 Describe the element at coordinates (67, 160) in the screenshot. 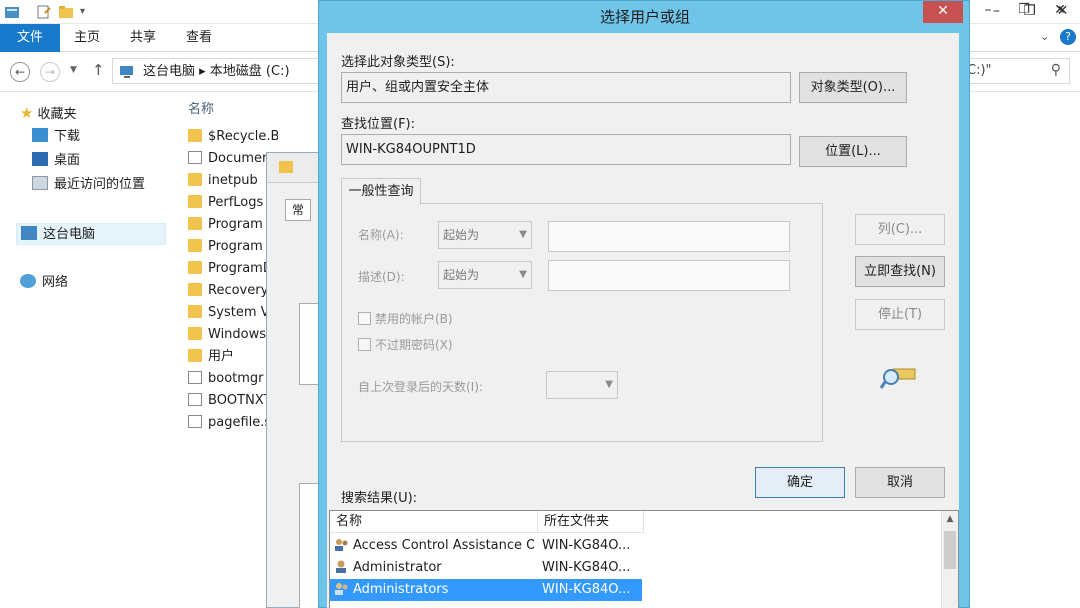

I see `nav-desktop-label: 桌面` at that location.